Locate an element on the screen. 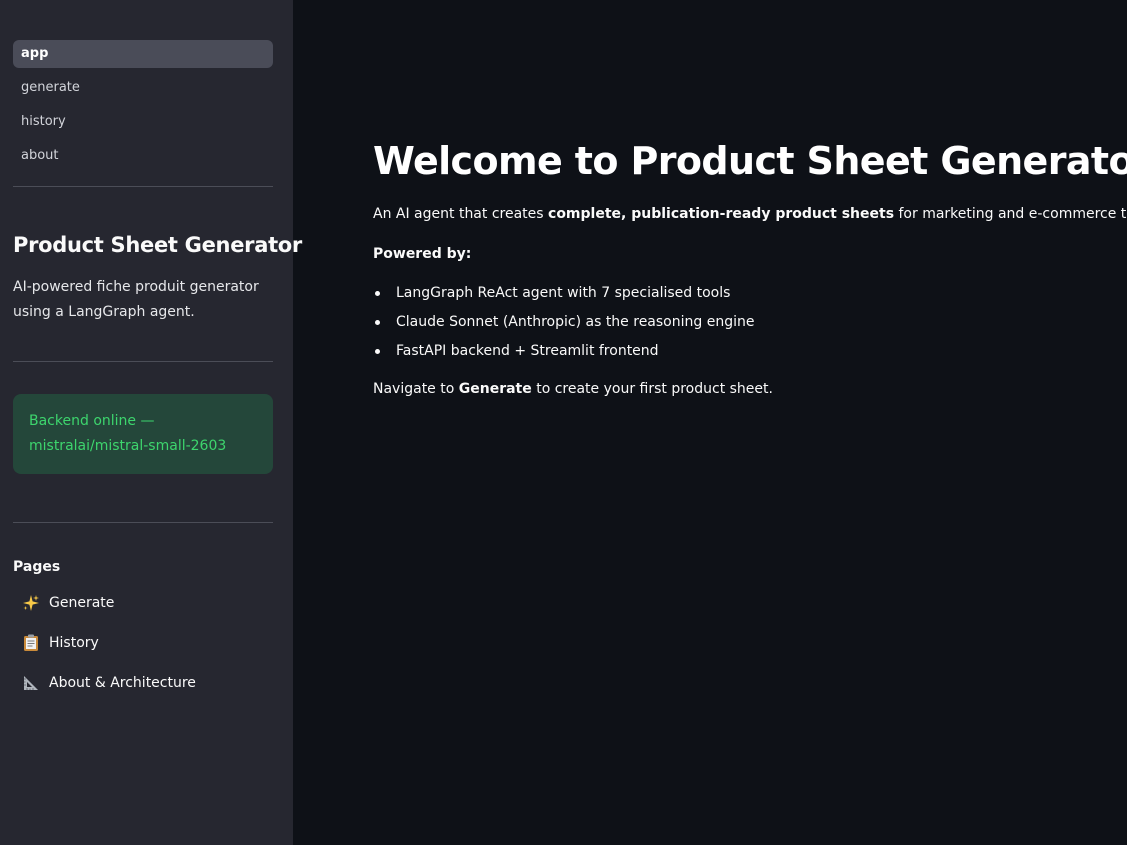 Image resolution: width=1127 pixels, height=845 pixels. intro-text-part: for marketing and e-commerce teams. is located at coordinates (1012, 214).